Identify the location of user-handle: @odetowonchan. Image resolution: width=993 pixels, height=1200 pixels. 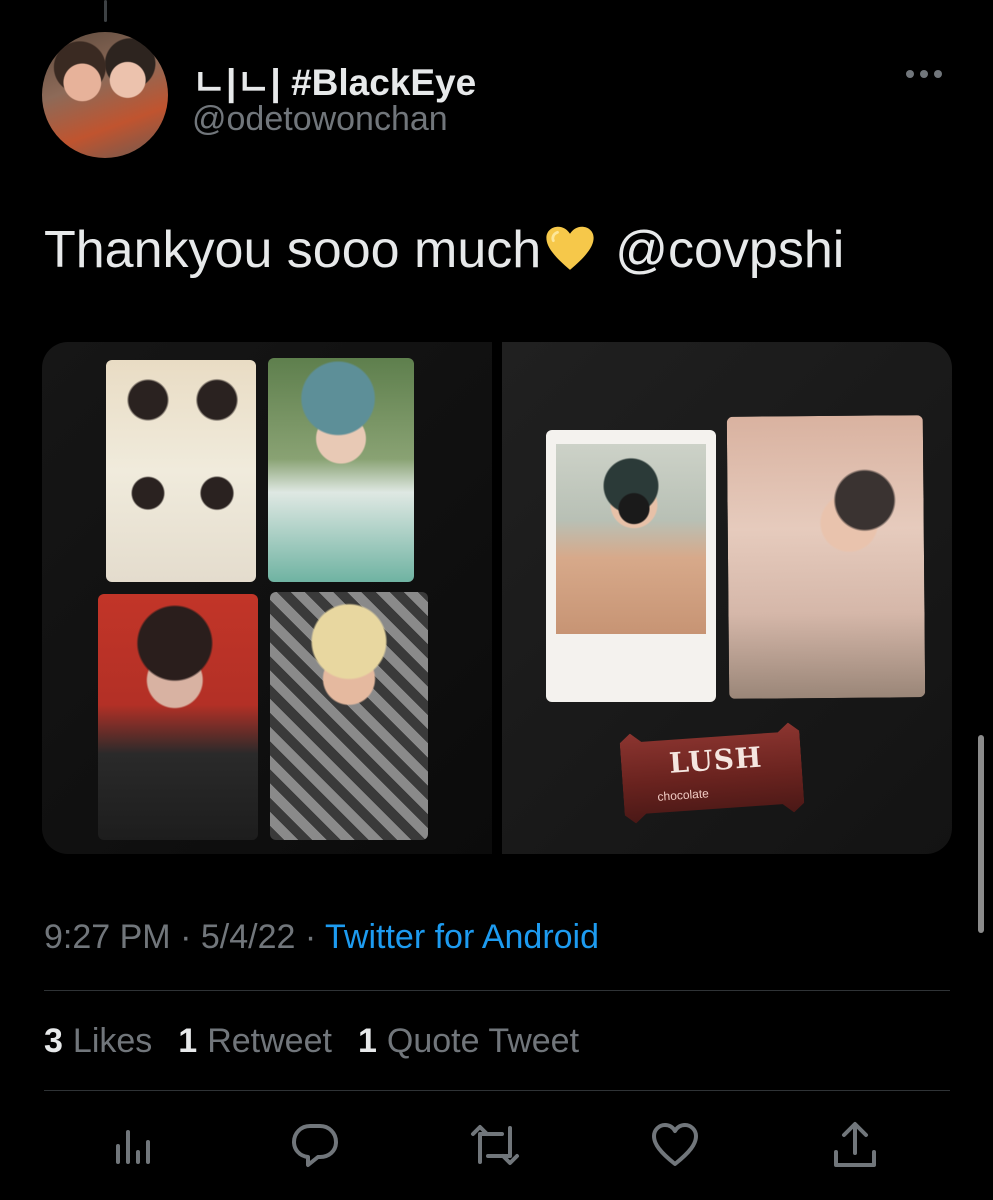
(320, 119).